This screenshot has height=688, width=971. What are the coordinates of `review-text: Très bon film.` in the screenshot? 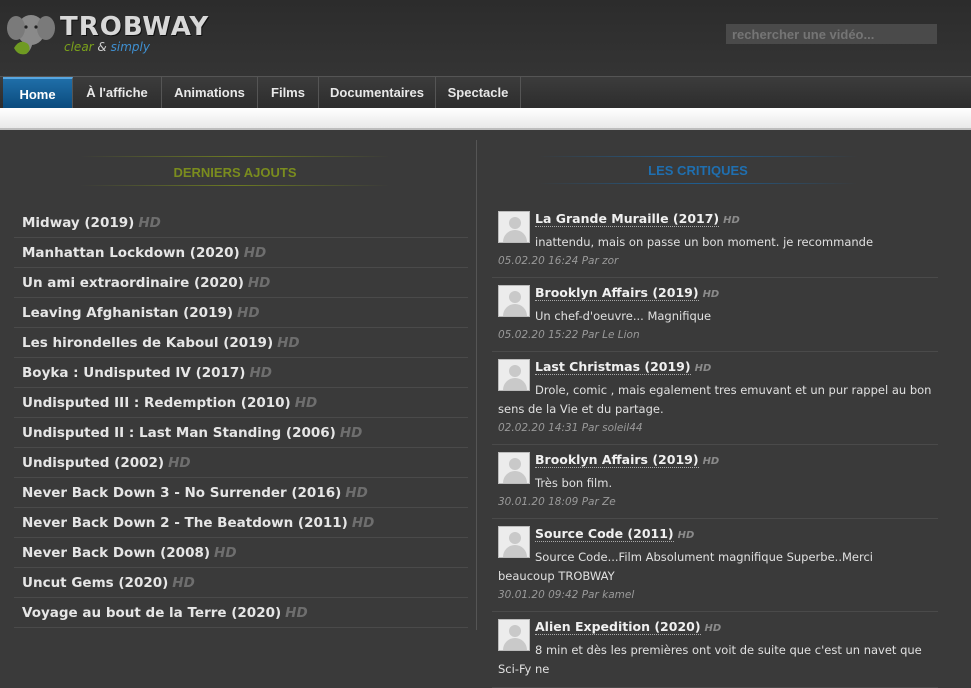 It's located at (574, 483).